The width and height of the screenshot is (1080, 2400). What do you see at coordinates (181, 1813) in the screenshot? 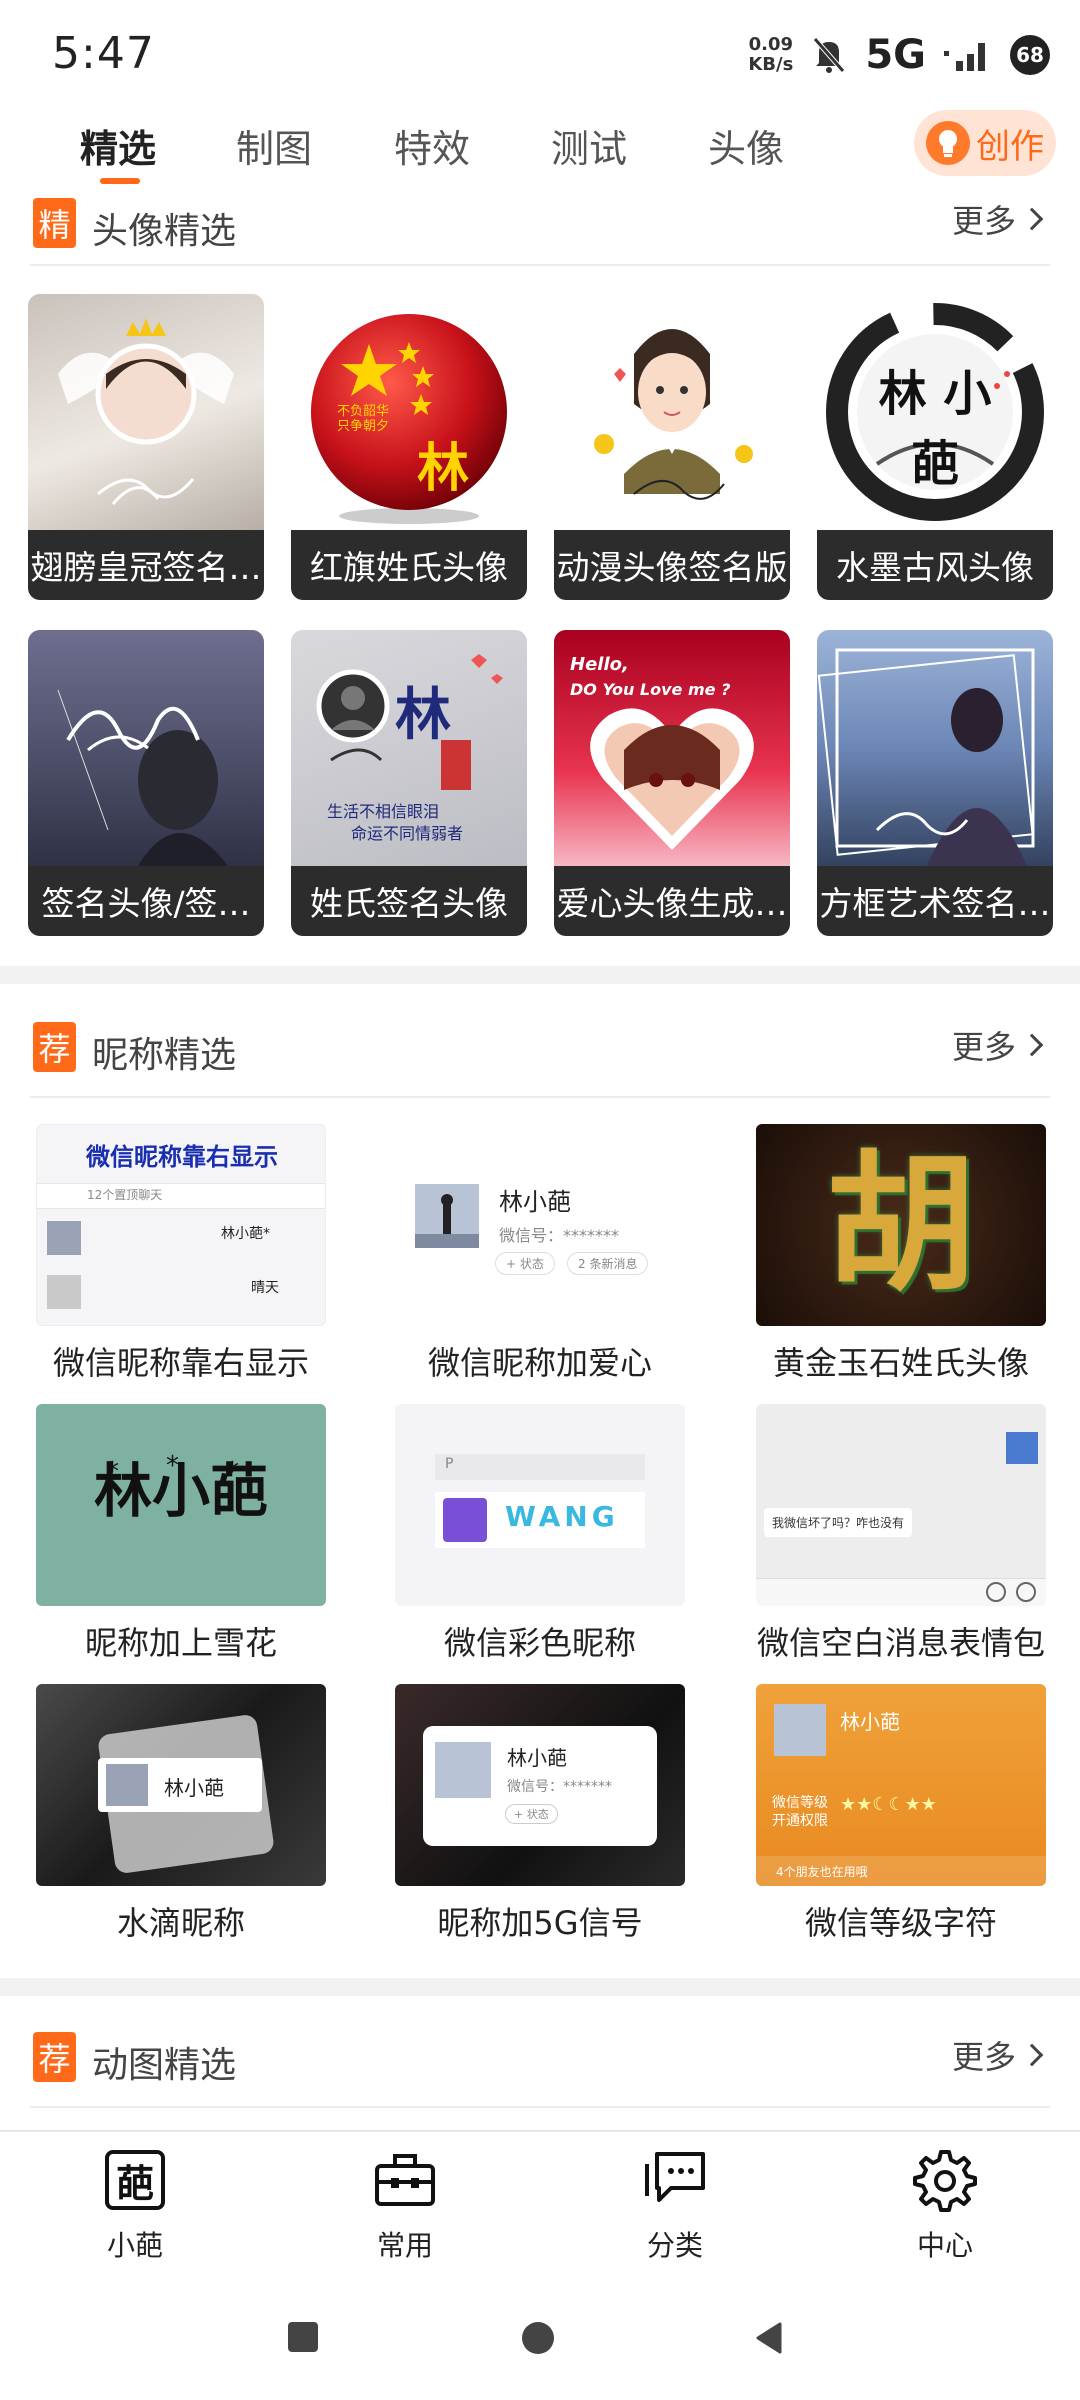
I see `nickname-card: 林小葩 水滴昵称` at bounding box center [181, 1813].